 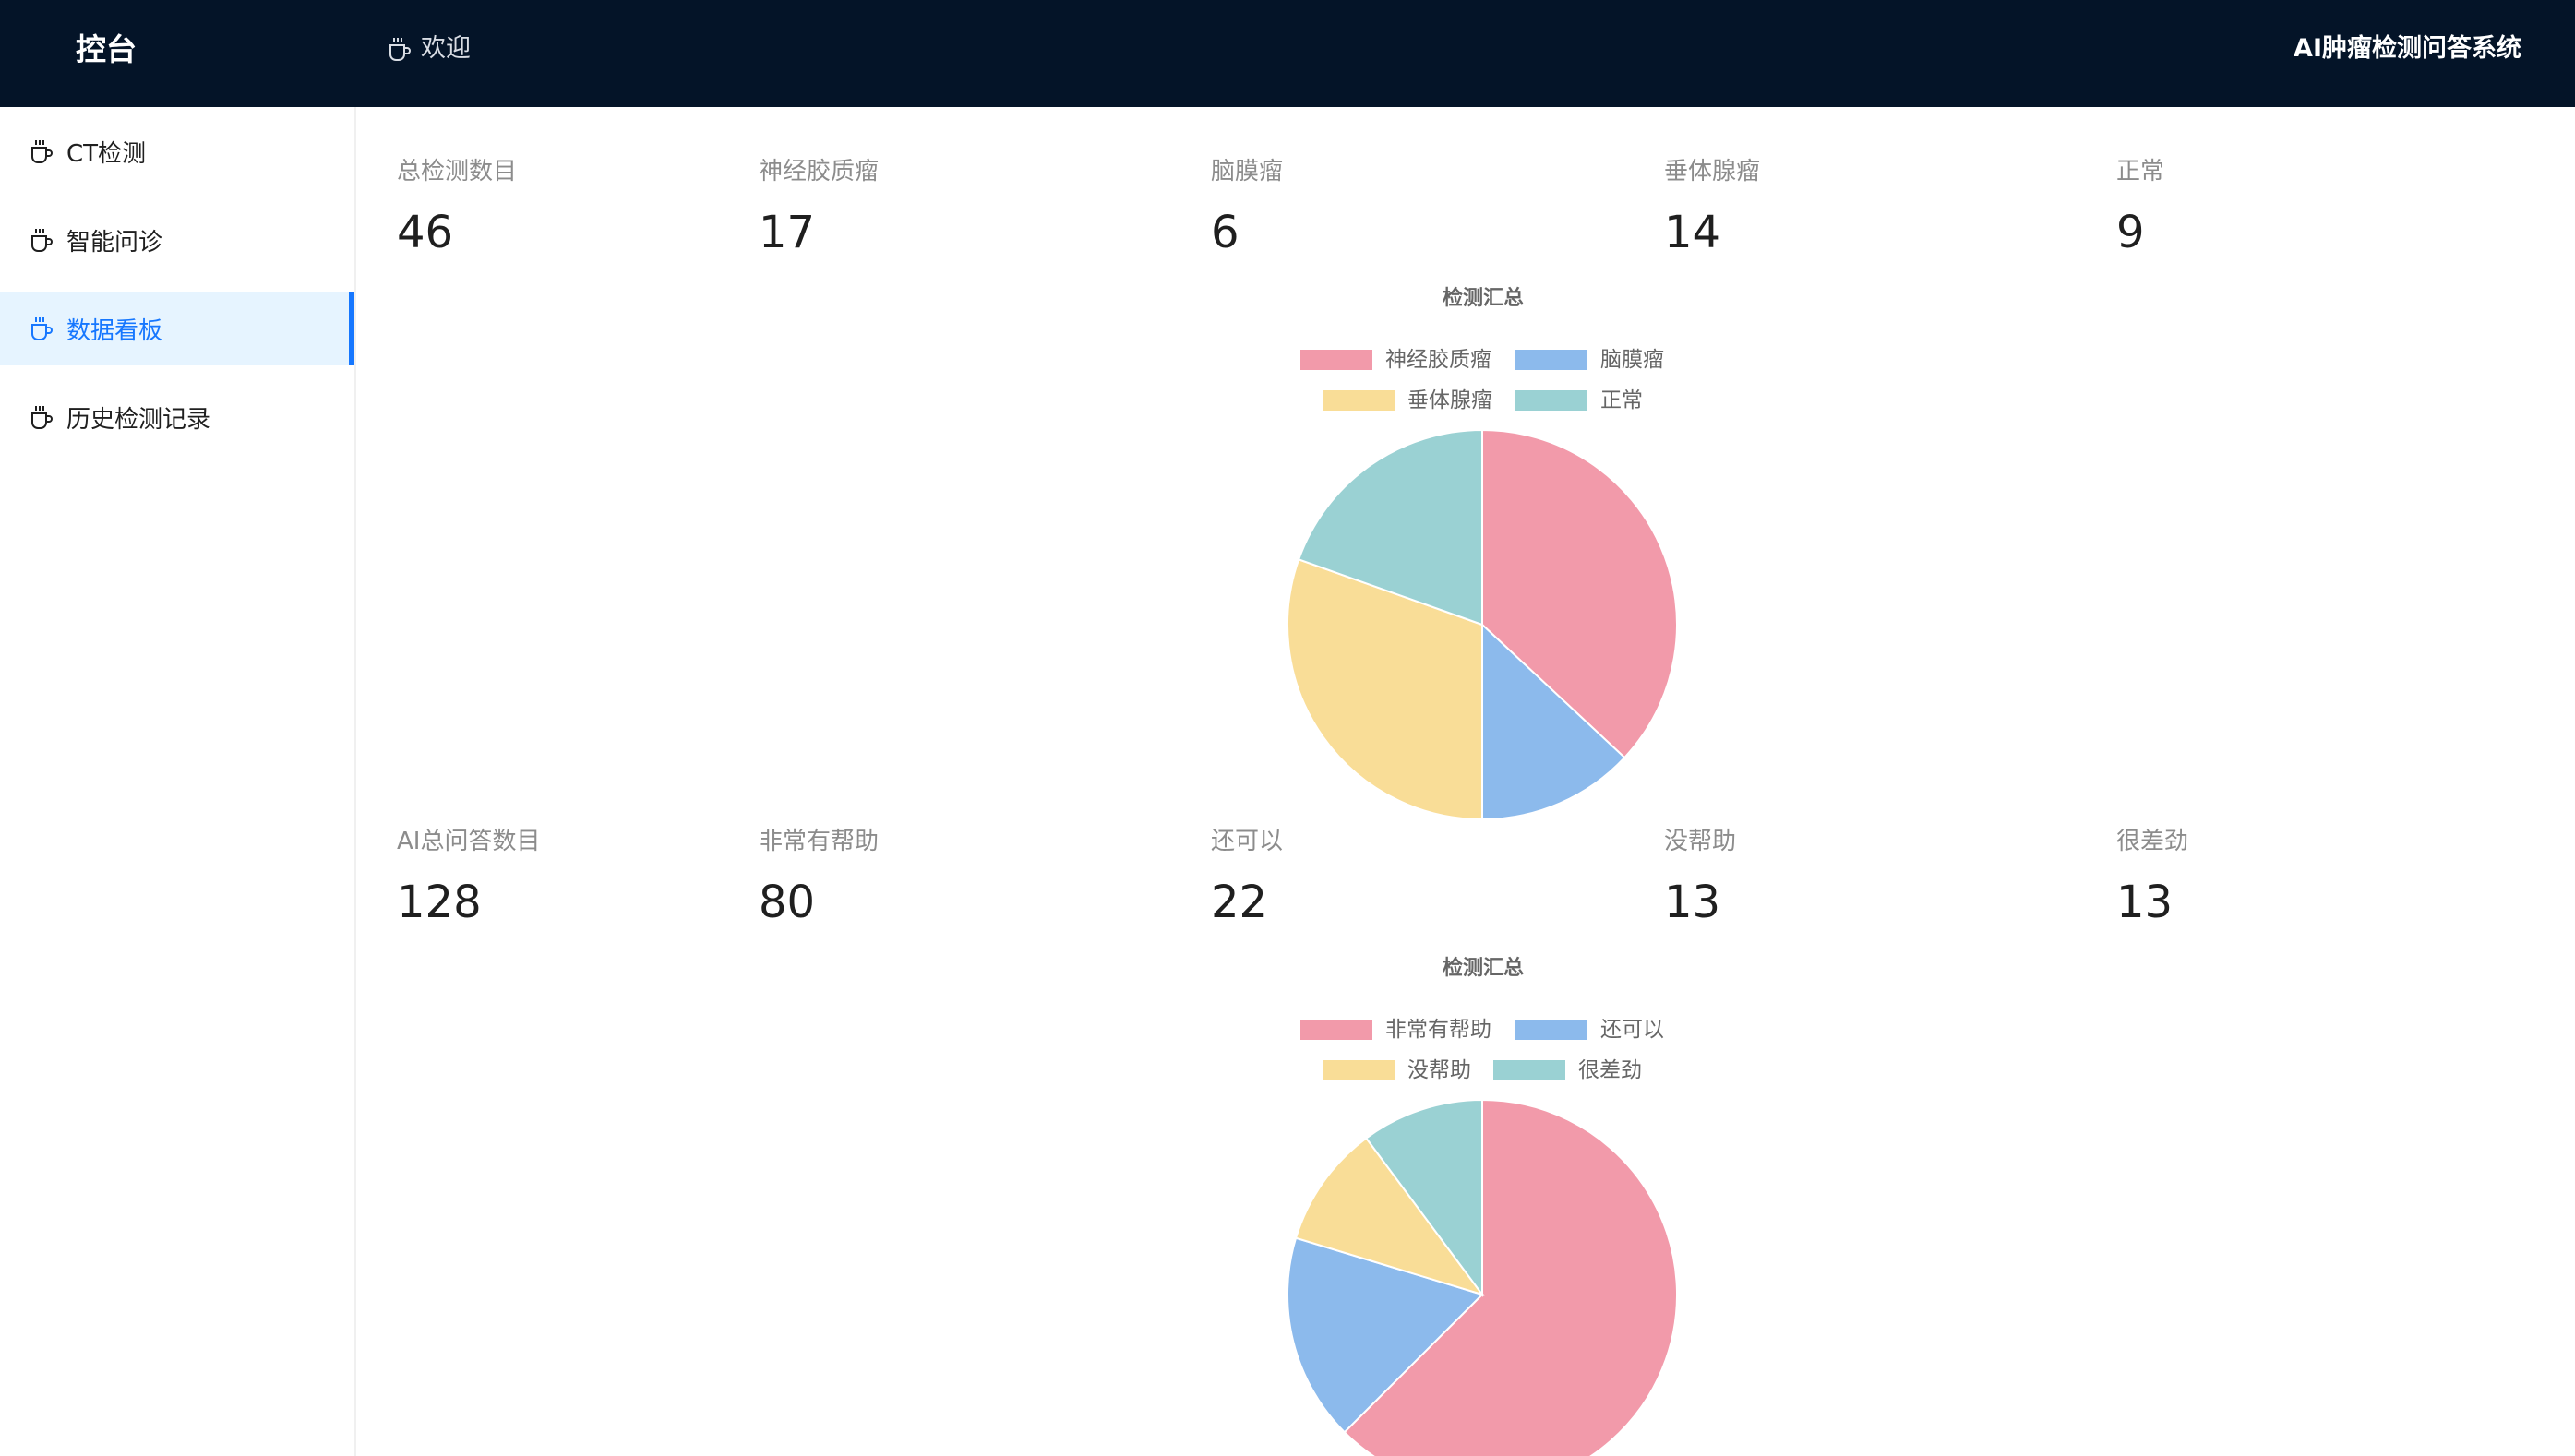 What do you see at coordinates (114, 330) in the screenshot?
I see `sidebar-item-label: 数据看板` at bounding box center [114, 330].